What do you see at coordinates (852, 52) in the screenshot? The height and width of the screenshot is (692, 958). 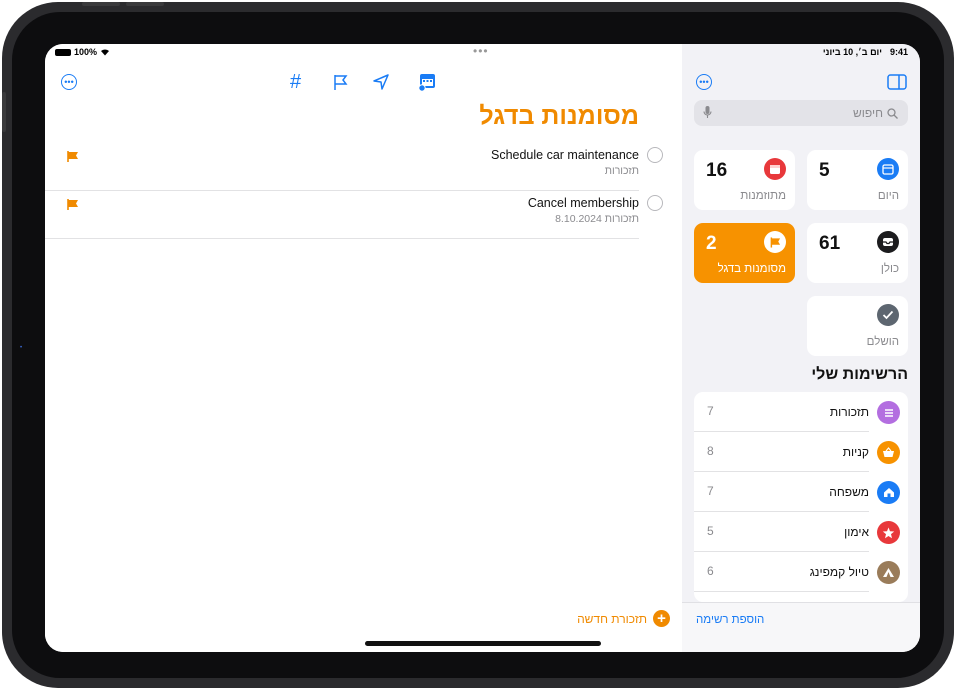 I see `status-date: יום ב׳, 10 ביוני` at bounding box center [852, 52].